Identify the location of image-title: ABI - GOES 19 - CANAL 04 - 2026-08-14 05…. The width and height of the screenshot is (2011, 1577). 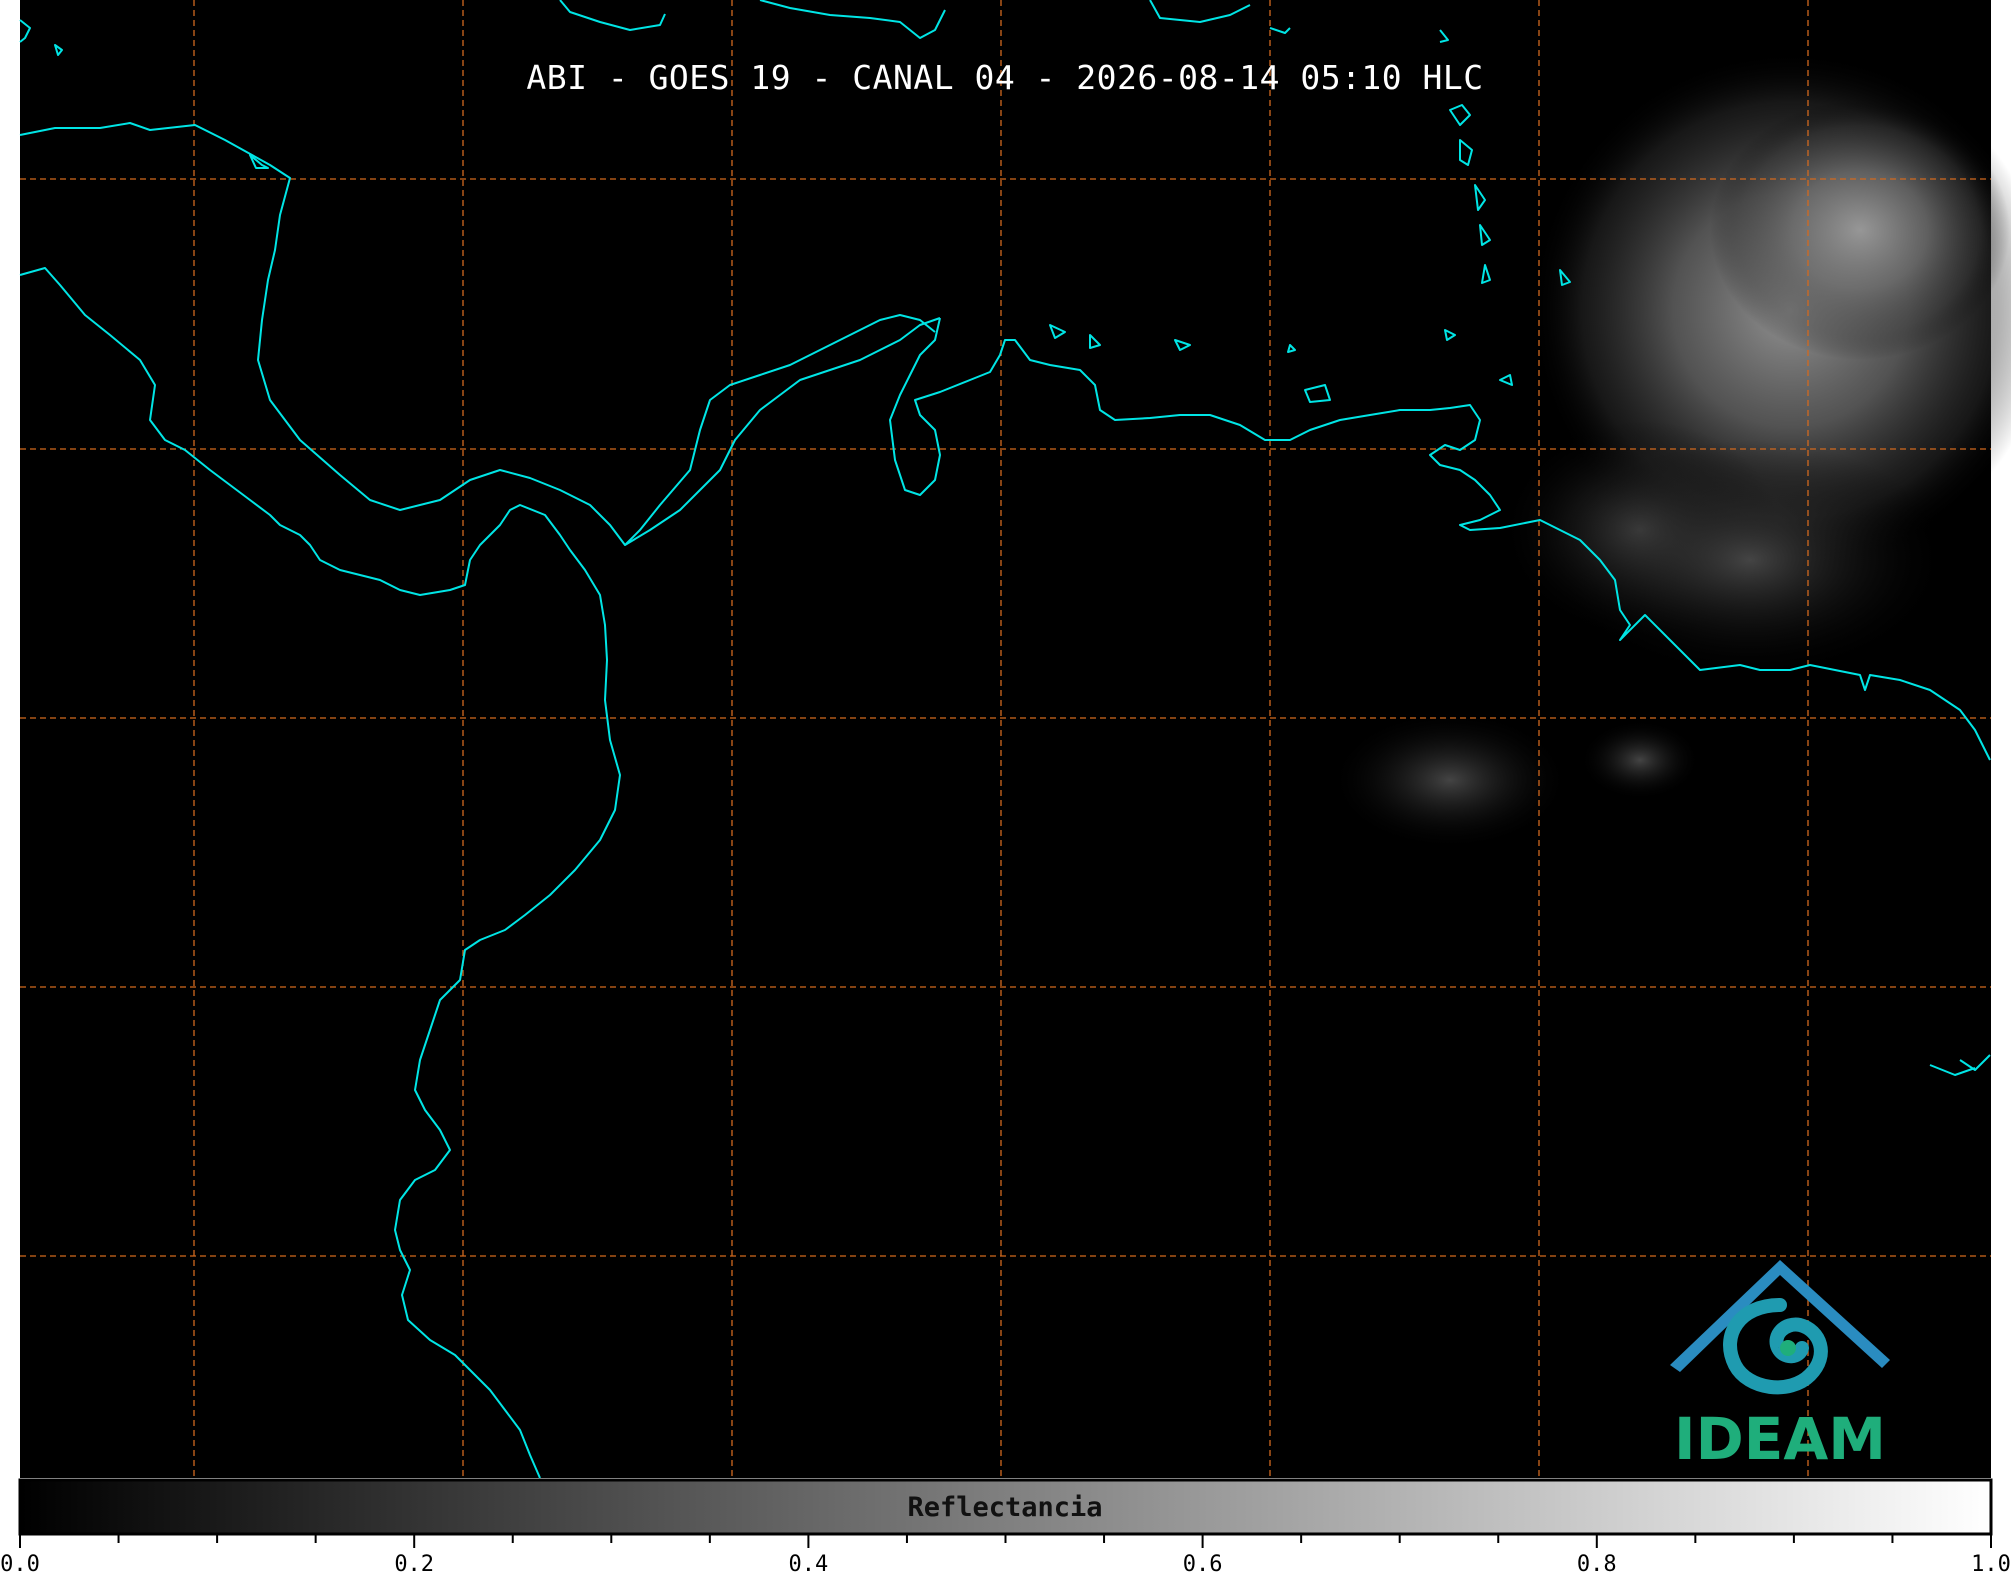
(1005, 77).